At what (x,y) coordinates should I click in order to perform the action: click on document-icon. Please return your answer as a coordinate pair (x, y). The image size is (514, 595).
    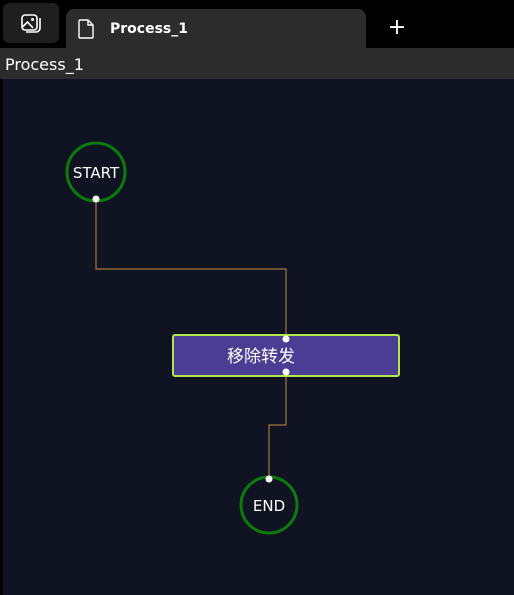
    Looking at the image, I should click on (86, 29).